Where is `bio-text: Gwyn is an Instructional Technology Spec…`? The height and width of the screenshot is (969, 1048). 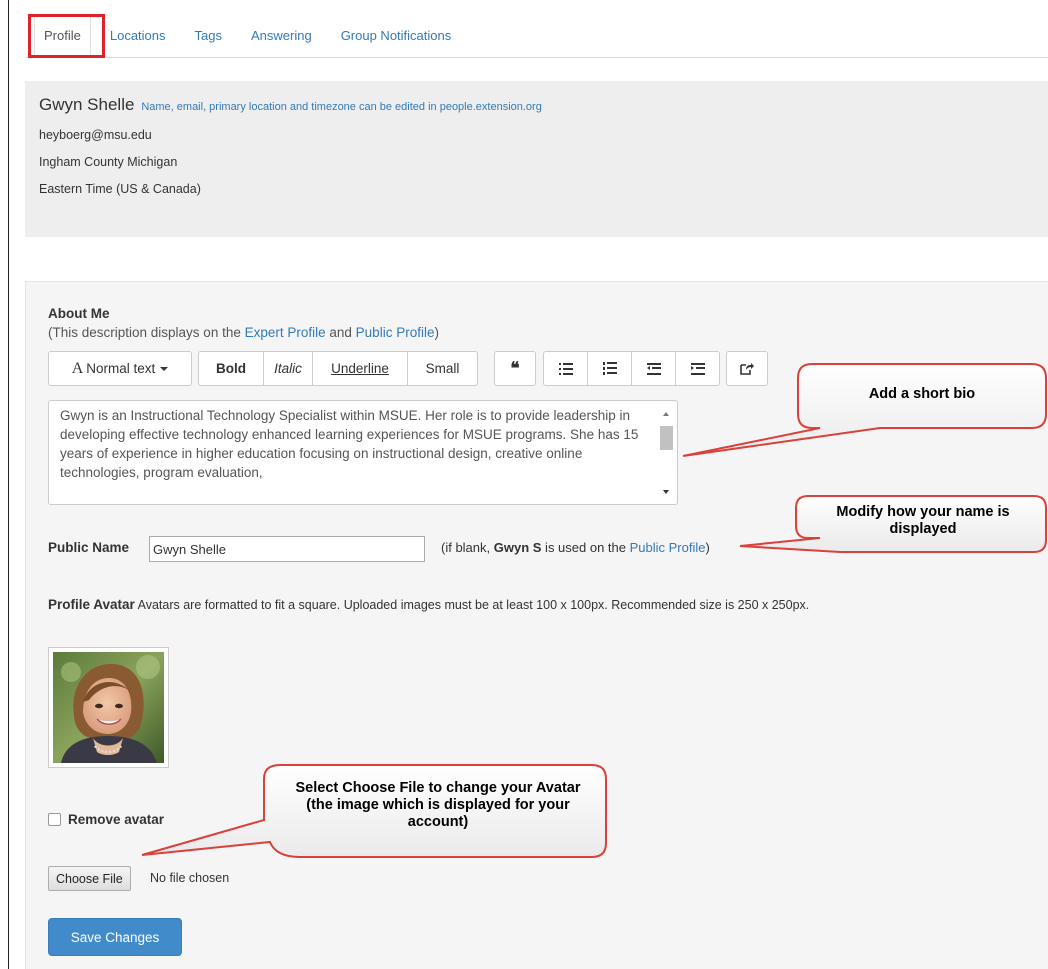
bio-text: Gwyn is an Instructional Technology Spec… is located at coordinates (349, 444).